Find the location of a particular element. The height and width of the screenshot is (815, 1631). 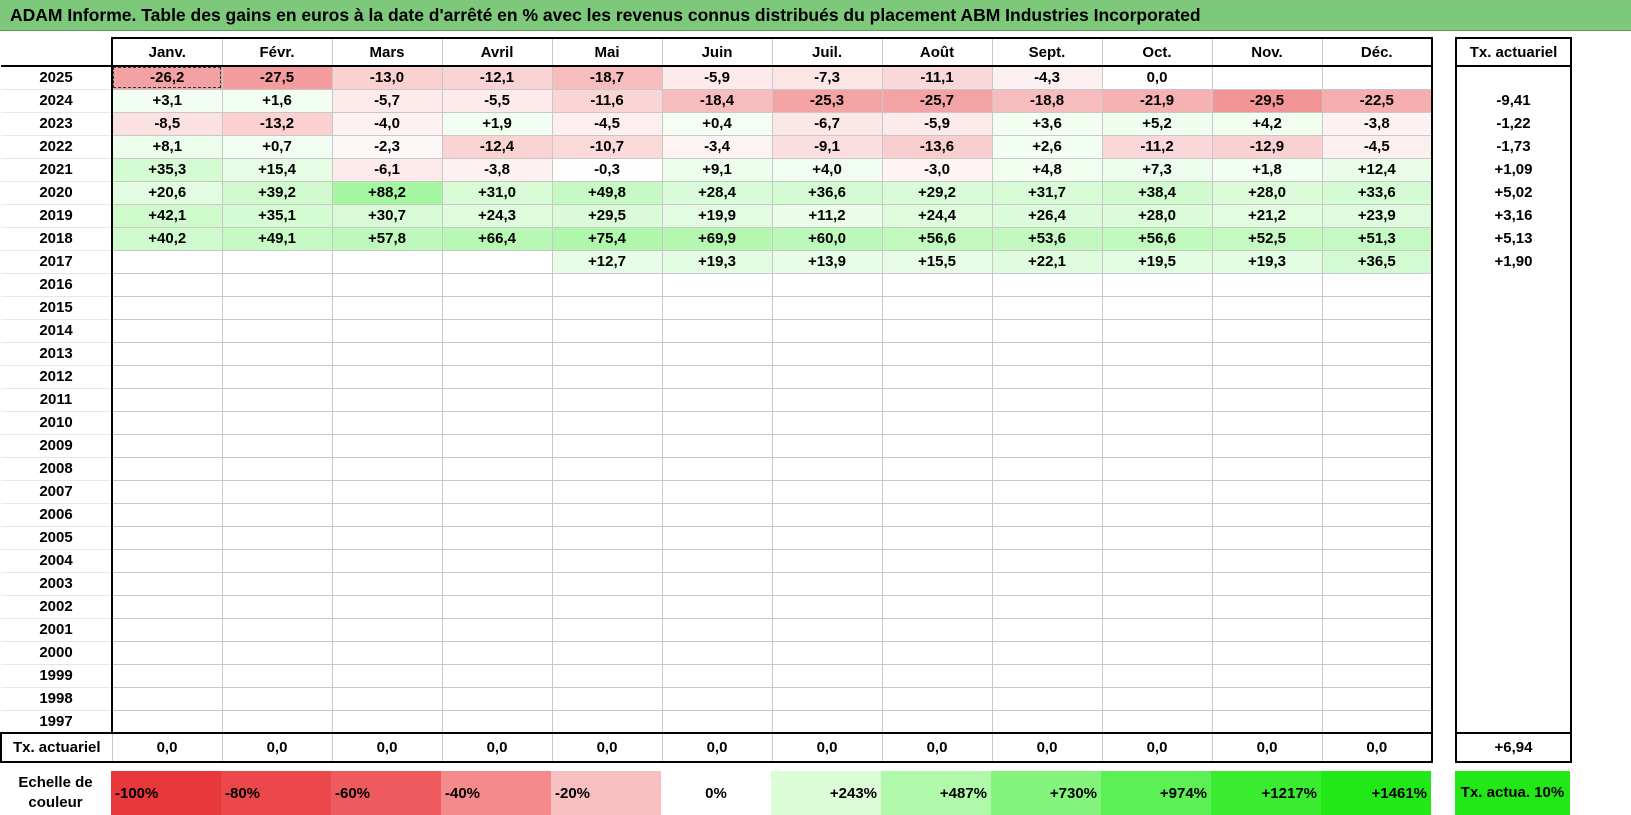

gain-cell: -26,2 is located at coordinates (166, 78).